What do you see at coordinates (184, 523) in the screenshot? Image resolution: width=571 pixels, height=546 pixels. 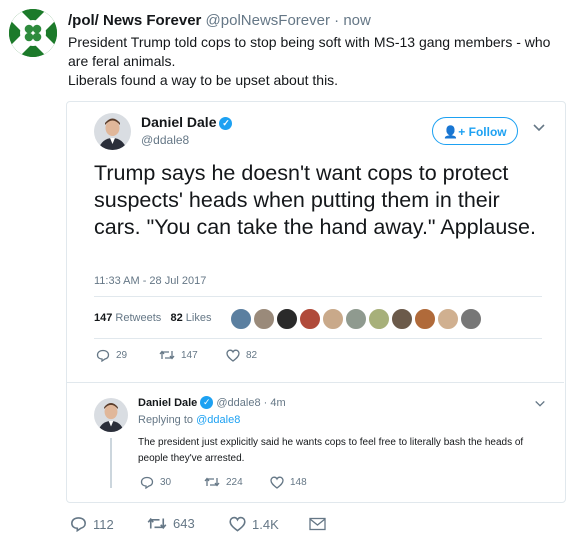 I see `retweet-count: 643` at bounding box center [184, 523].